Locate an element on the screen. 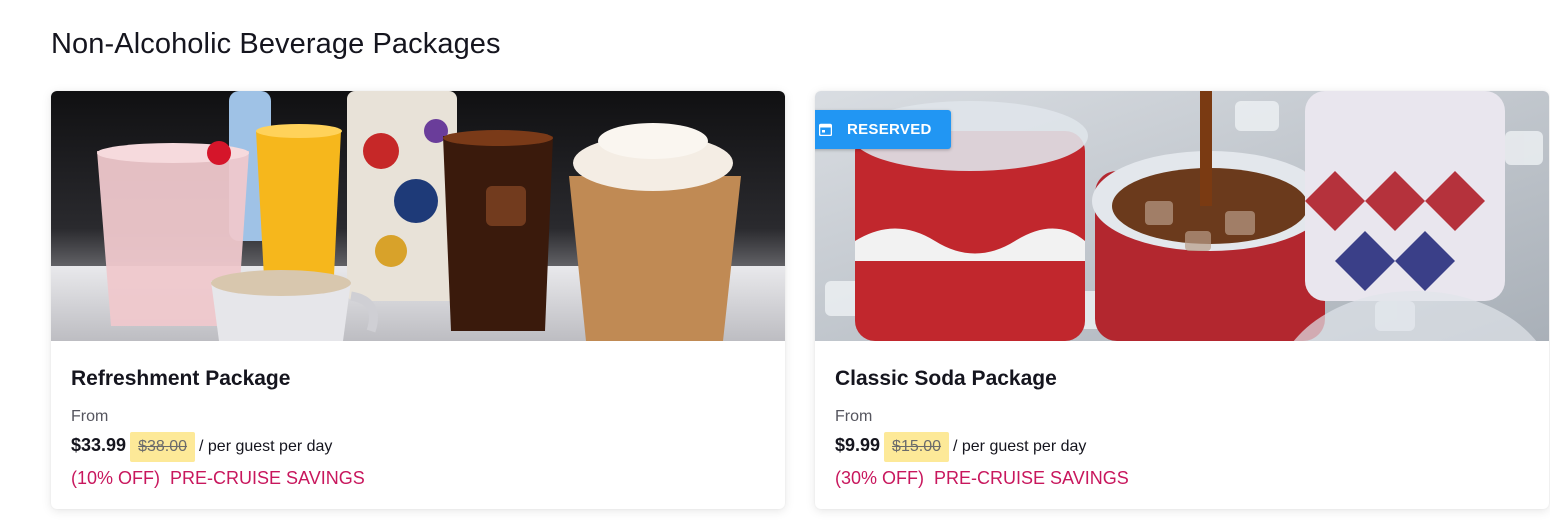  discount-percent: (30% OFF) is located at coordinates (880, 478).